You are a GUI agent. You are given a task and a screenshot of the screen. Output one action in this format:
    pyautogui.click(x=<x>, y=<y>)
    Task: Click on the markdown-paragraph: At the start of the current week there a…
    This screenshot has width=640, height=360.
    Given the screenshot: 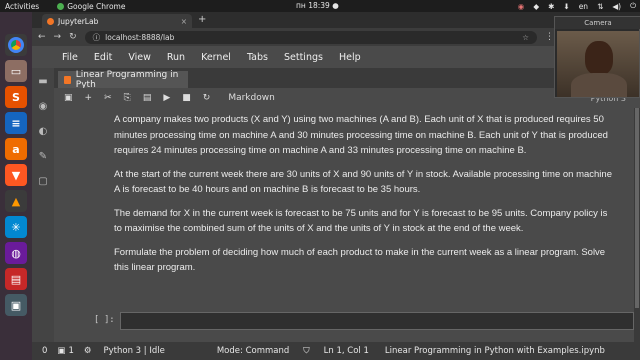 What is the action you would take?
    pyautogui.click(x=363, y=182)
    